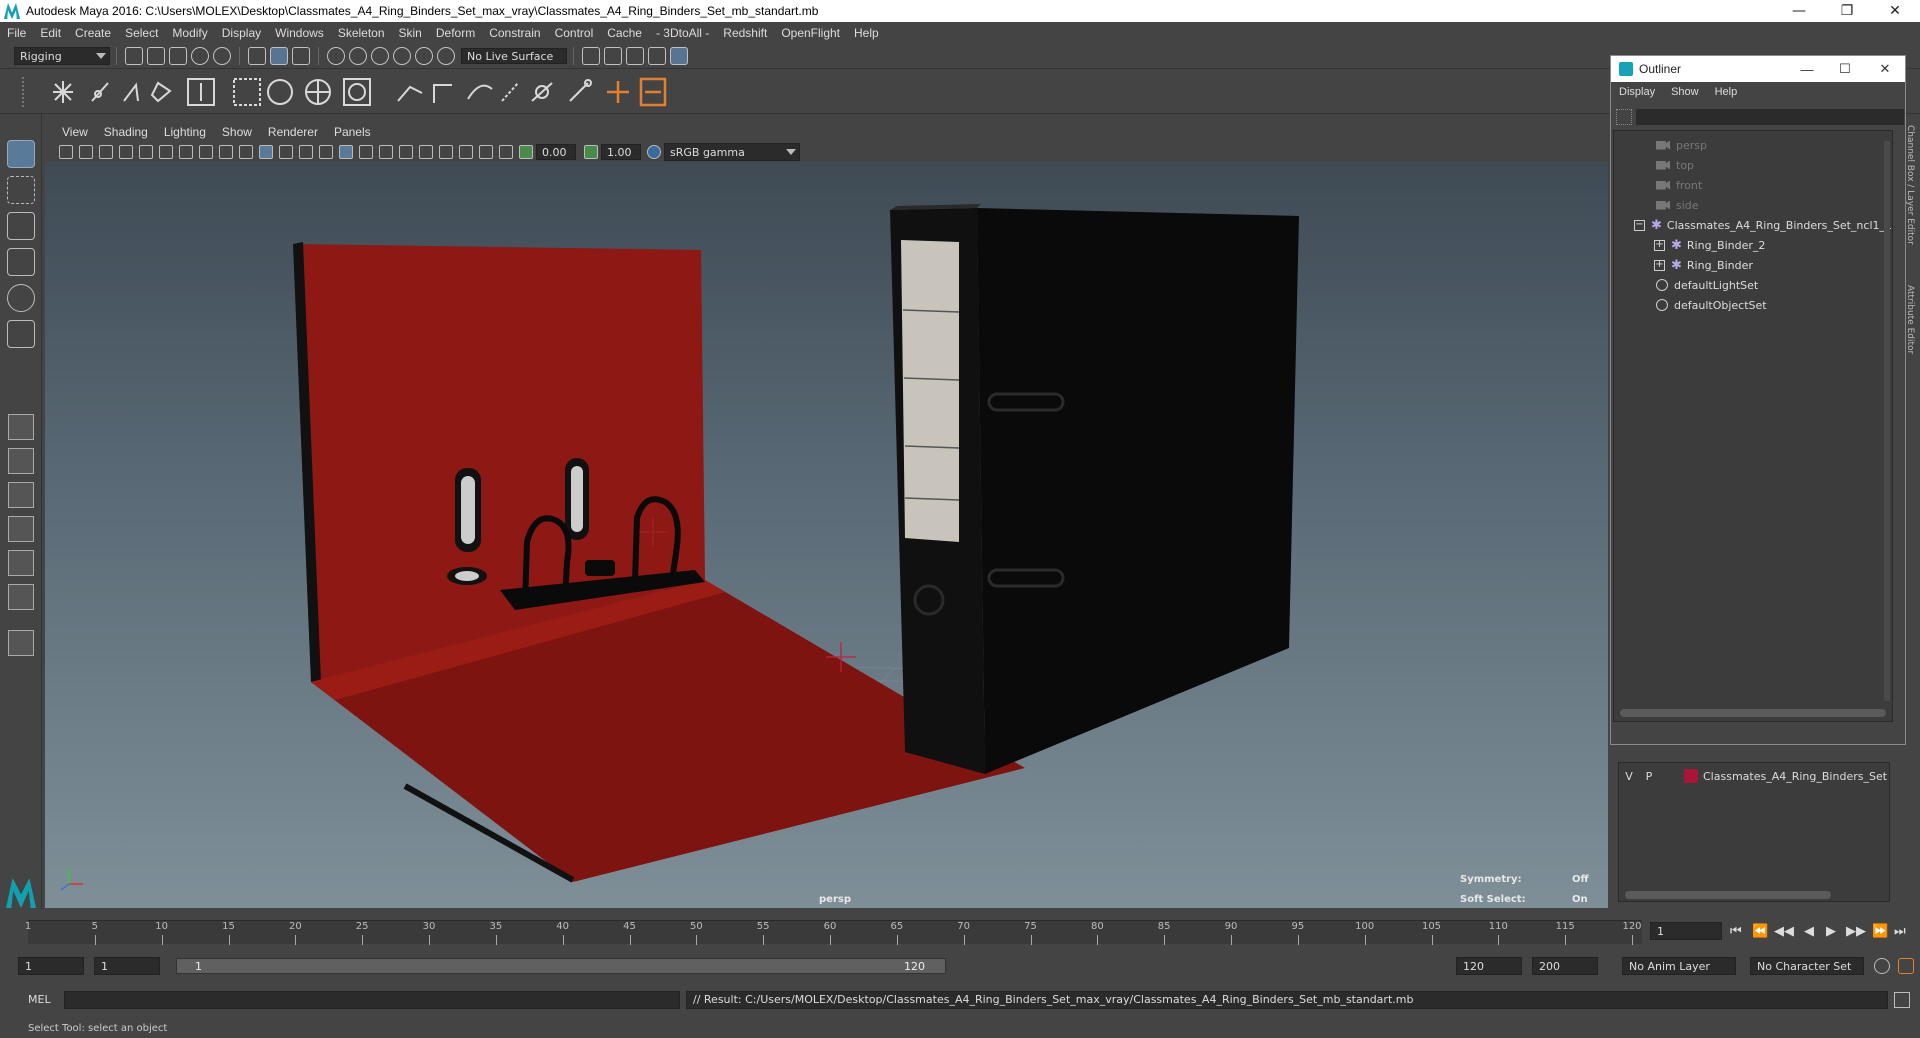  Describe the element at coordinates (556, 152) in the screenshot. I see `exposure-field: 0.00` at that location.